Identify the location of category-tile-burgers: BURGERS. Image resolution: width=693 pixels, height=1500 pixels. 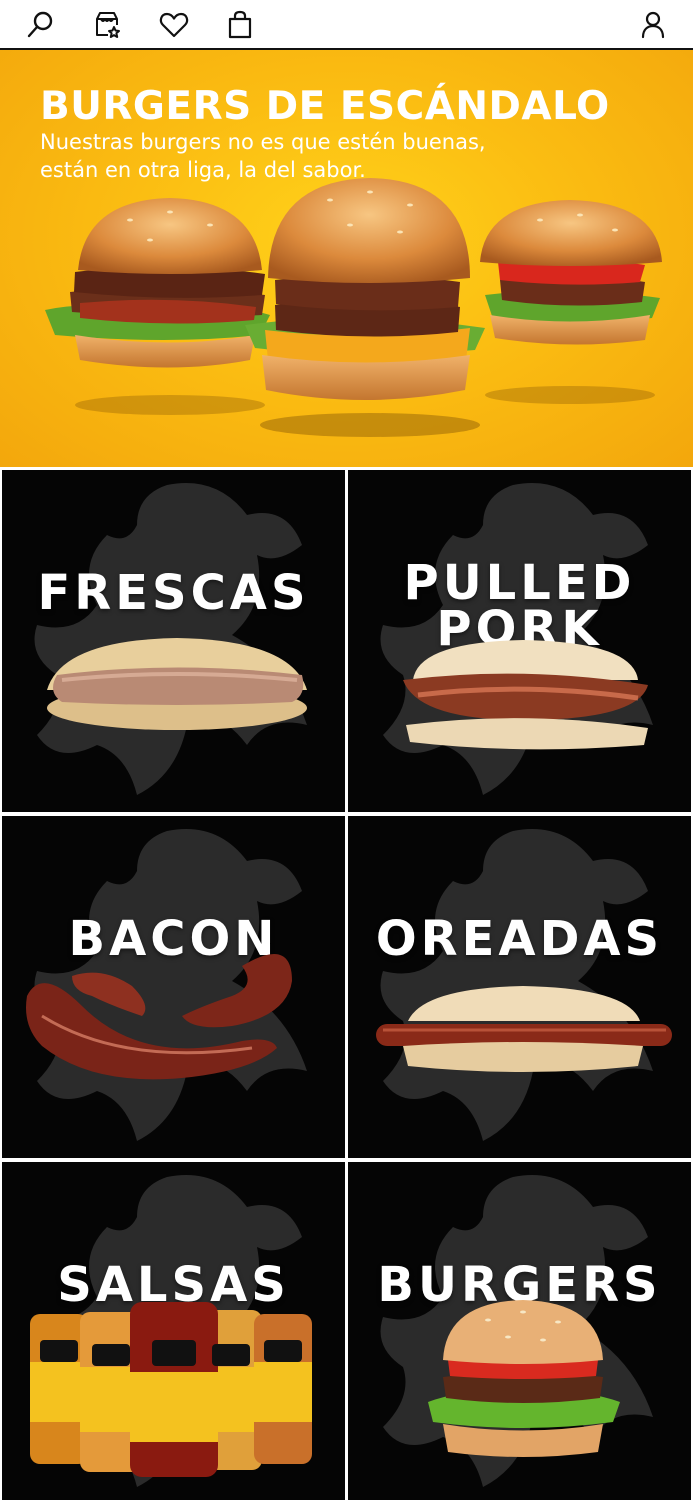
(519, 1331).